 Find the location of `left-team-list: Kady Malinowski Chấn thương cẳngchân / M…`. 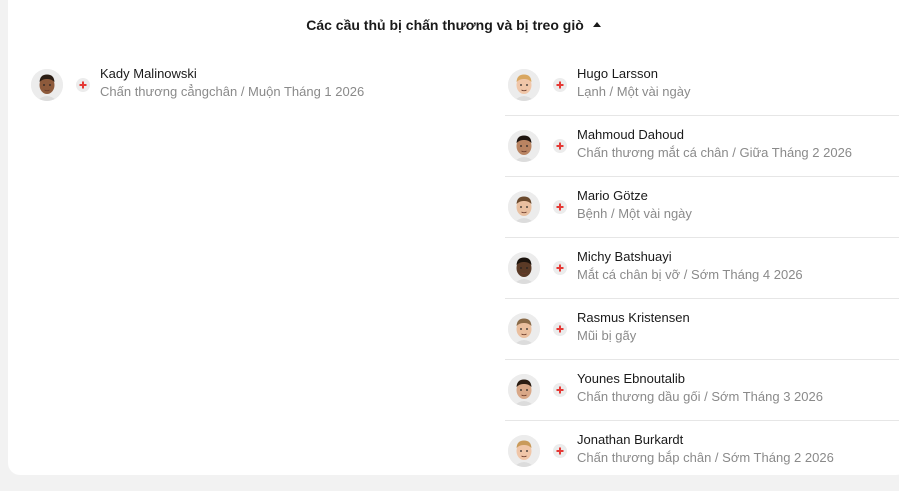

left-team-list: Kady Malinowski Chấn thương cẳngchân / M… is located at coordinates (255, 85).